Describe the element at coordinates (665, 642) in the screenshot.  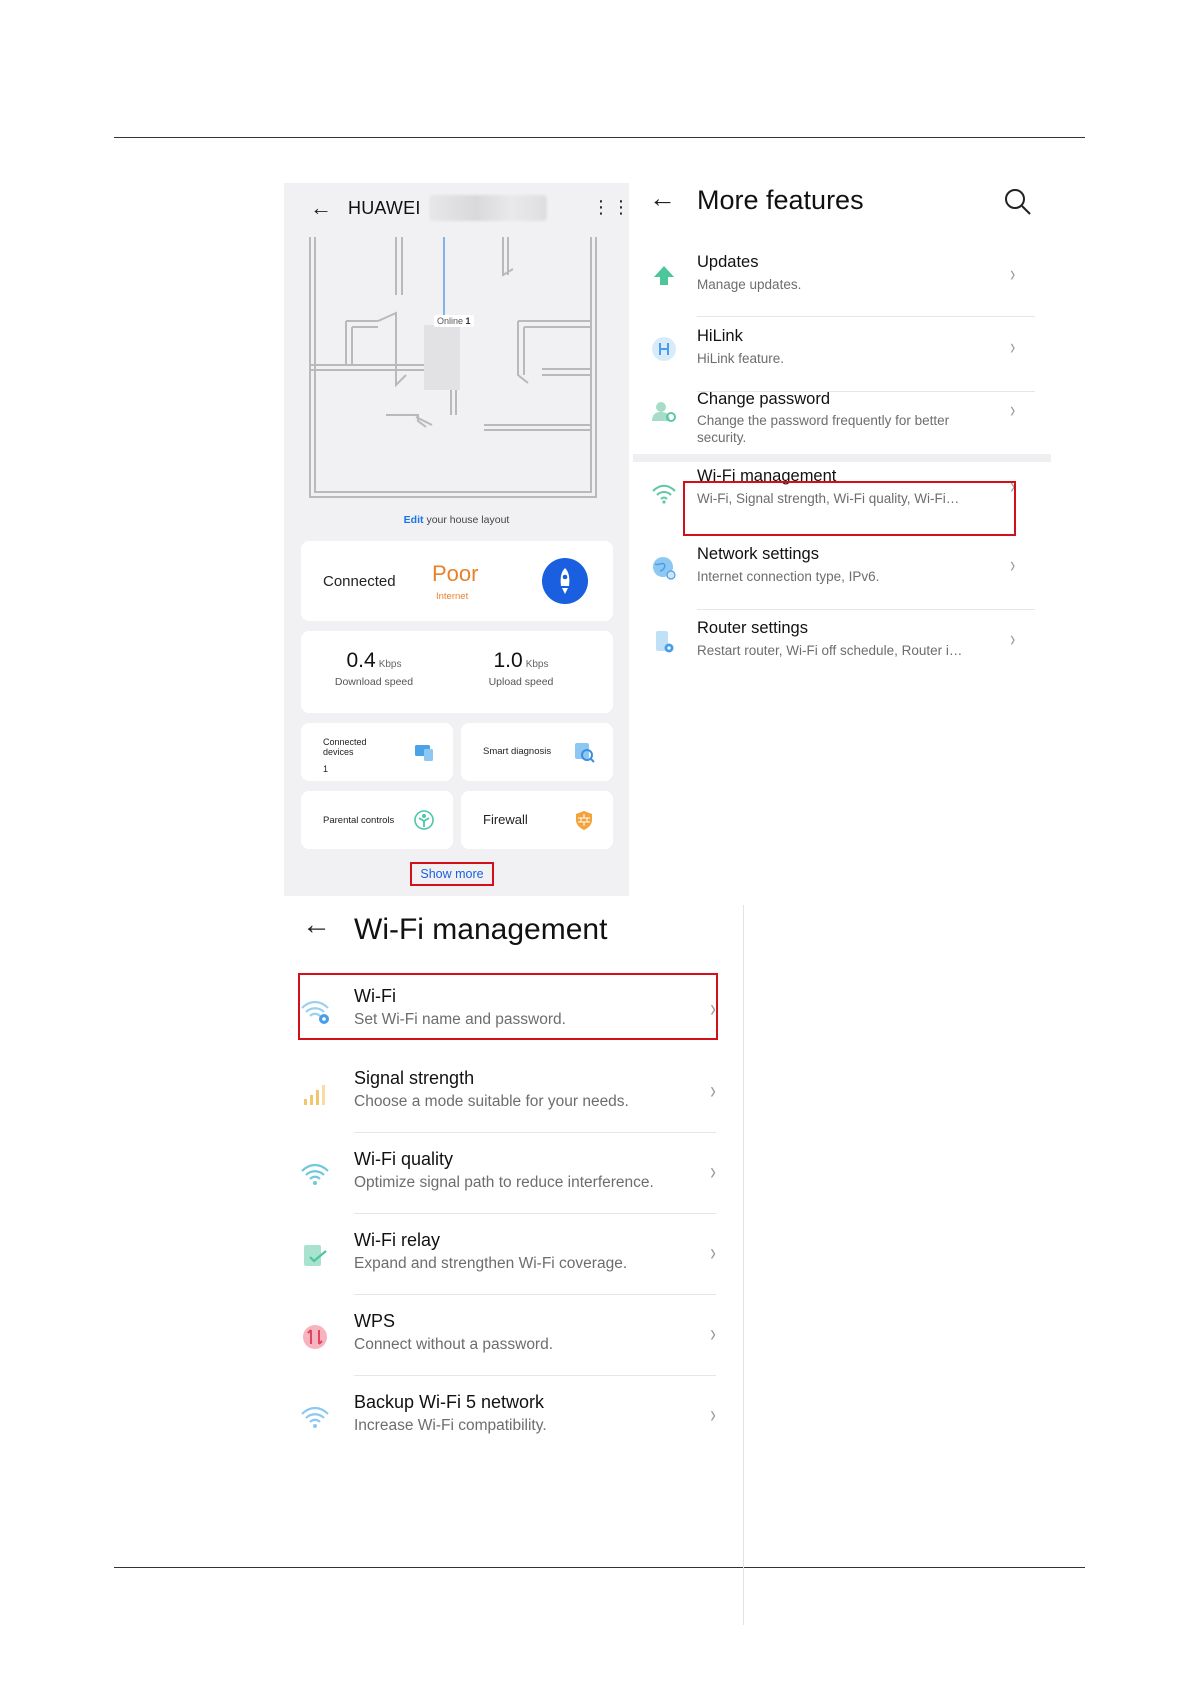
I see `router-icon` at that location.